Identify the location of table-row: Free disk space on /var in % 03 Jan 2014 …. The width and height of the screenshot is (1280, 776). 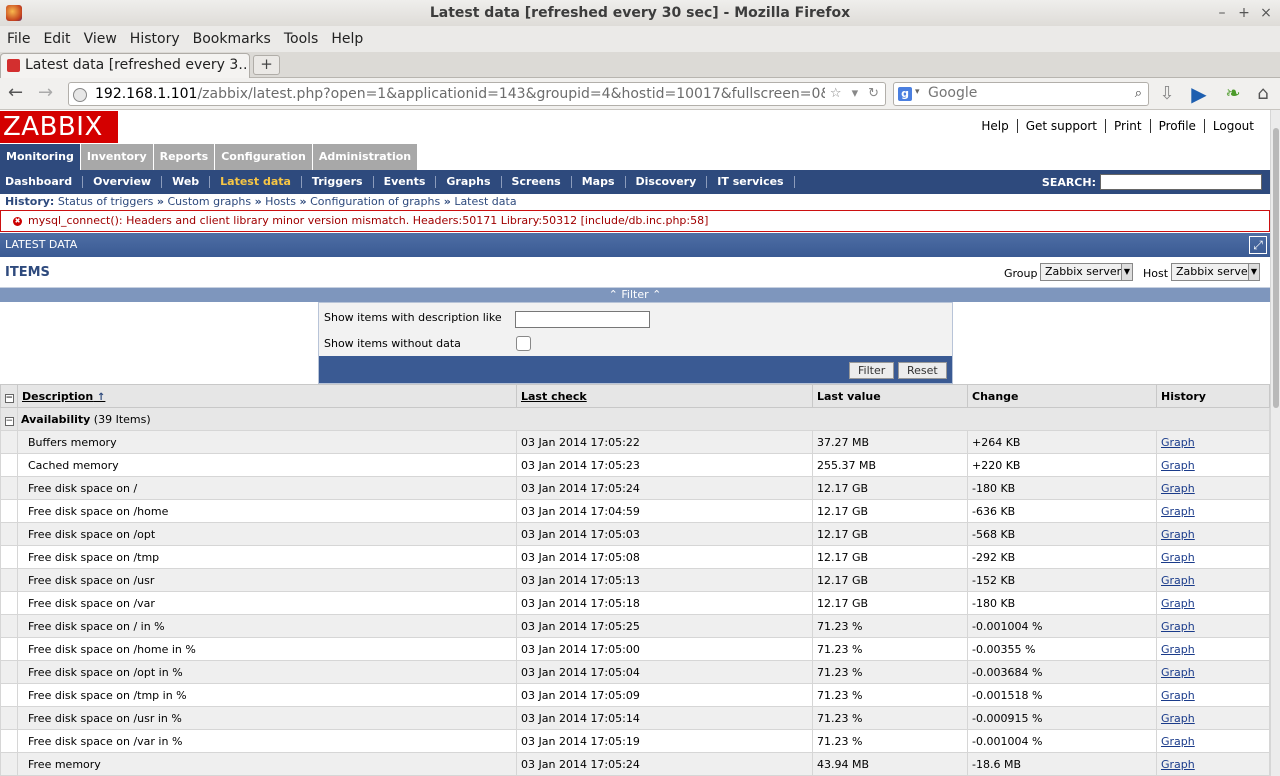
(635, 741).